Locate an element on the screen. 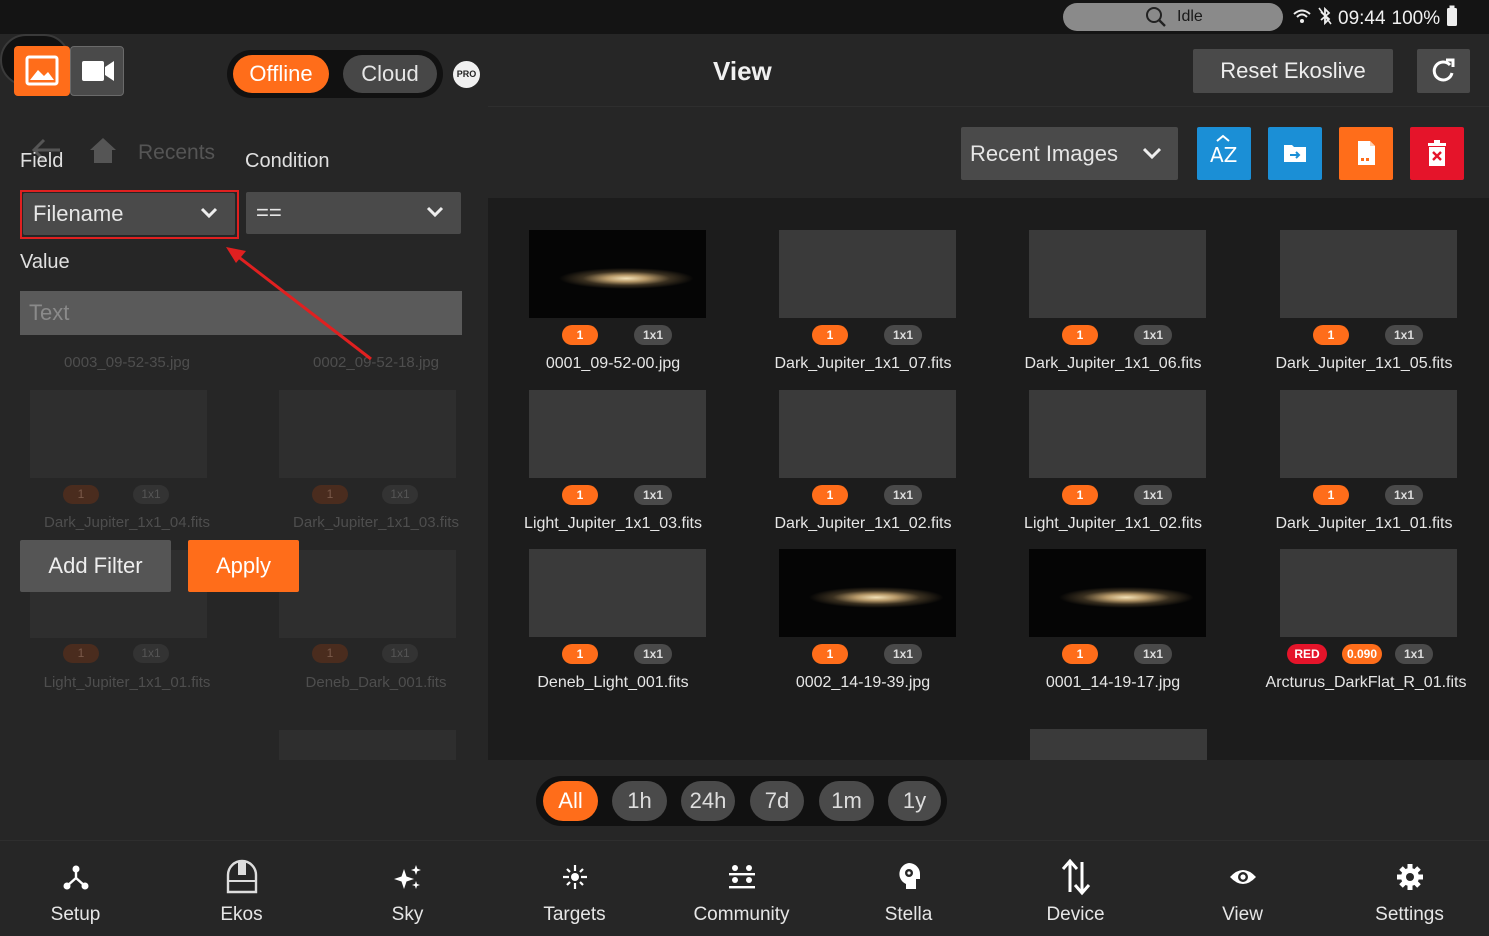 This screenshot has height=936, width=1489. svg-text: AZ is located at coordinates (1223, 155).